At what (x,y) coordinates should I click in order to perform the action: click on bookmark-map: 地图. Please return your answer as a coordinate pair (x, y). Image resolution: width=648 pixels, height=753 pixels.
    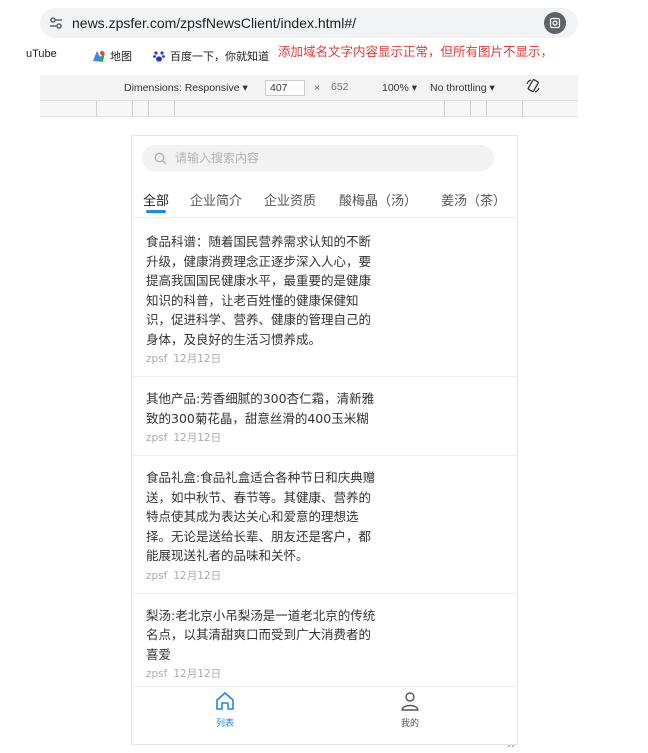
    Looking at the image, I should click on (112, 56).